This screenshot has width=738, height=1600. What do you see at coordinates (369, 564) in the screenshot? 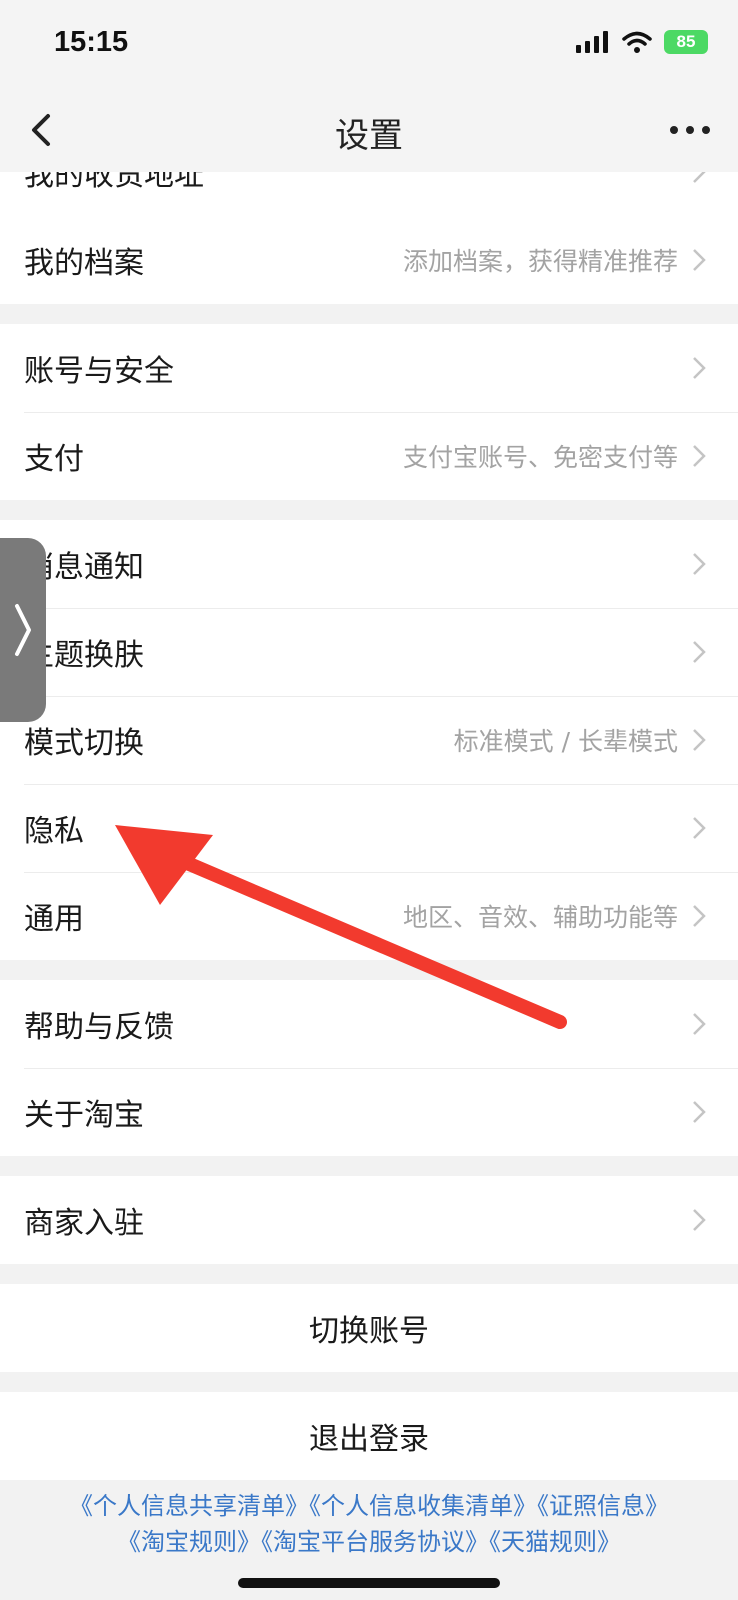
I see `settings-row-notifications: 消息通知` at bounding box center [369, 564].